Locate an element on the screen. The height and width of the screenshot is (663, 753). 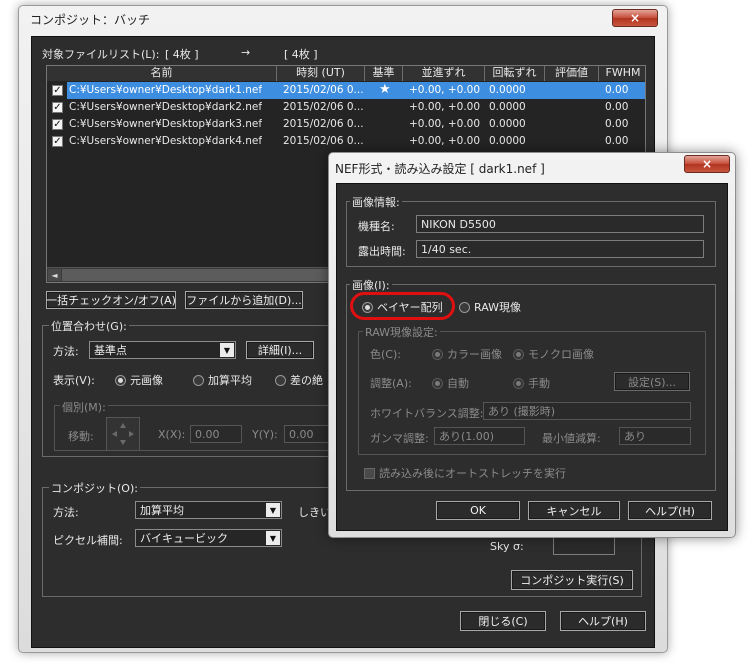
checkbox-icon is located at coordinates (369, 473).